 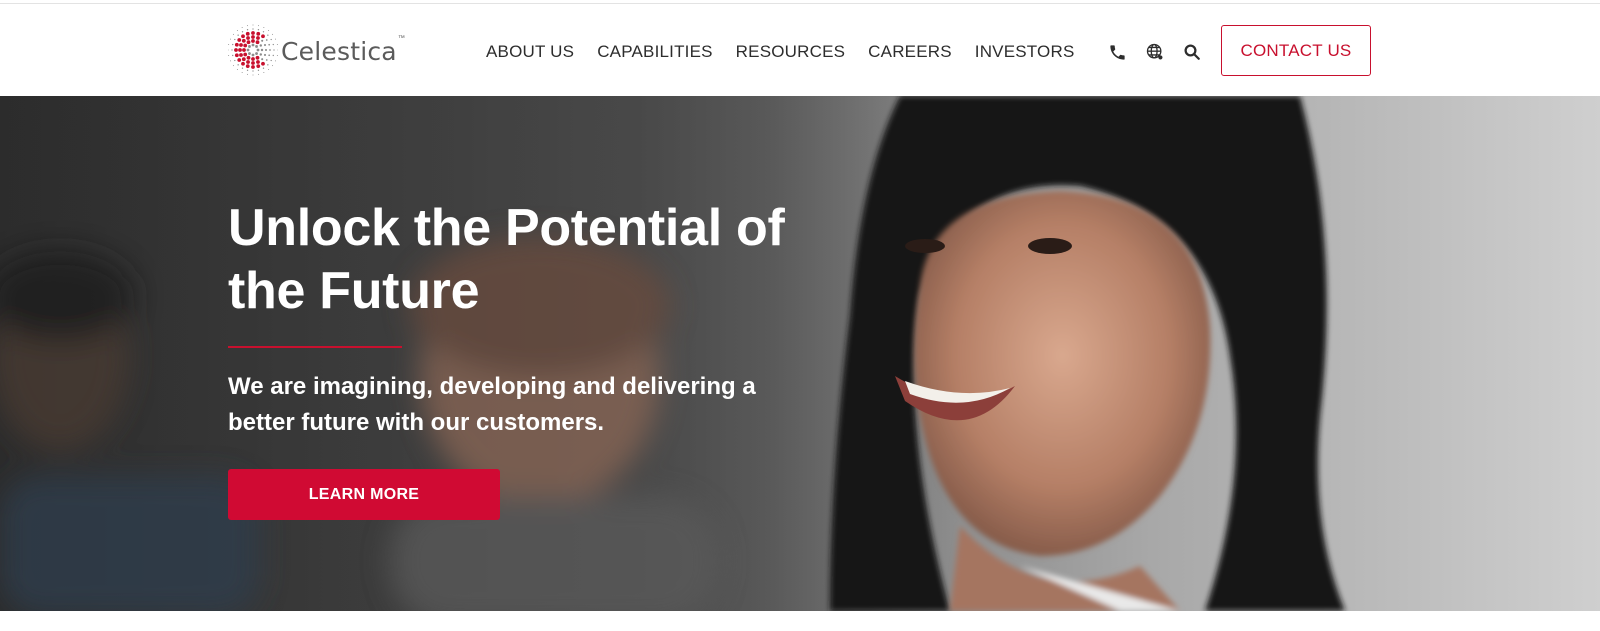 I want to click on trademark-symbol: ™, so click(x=401, y=38).